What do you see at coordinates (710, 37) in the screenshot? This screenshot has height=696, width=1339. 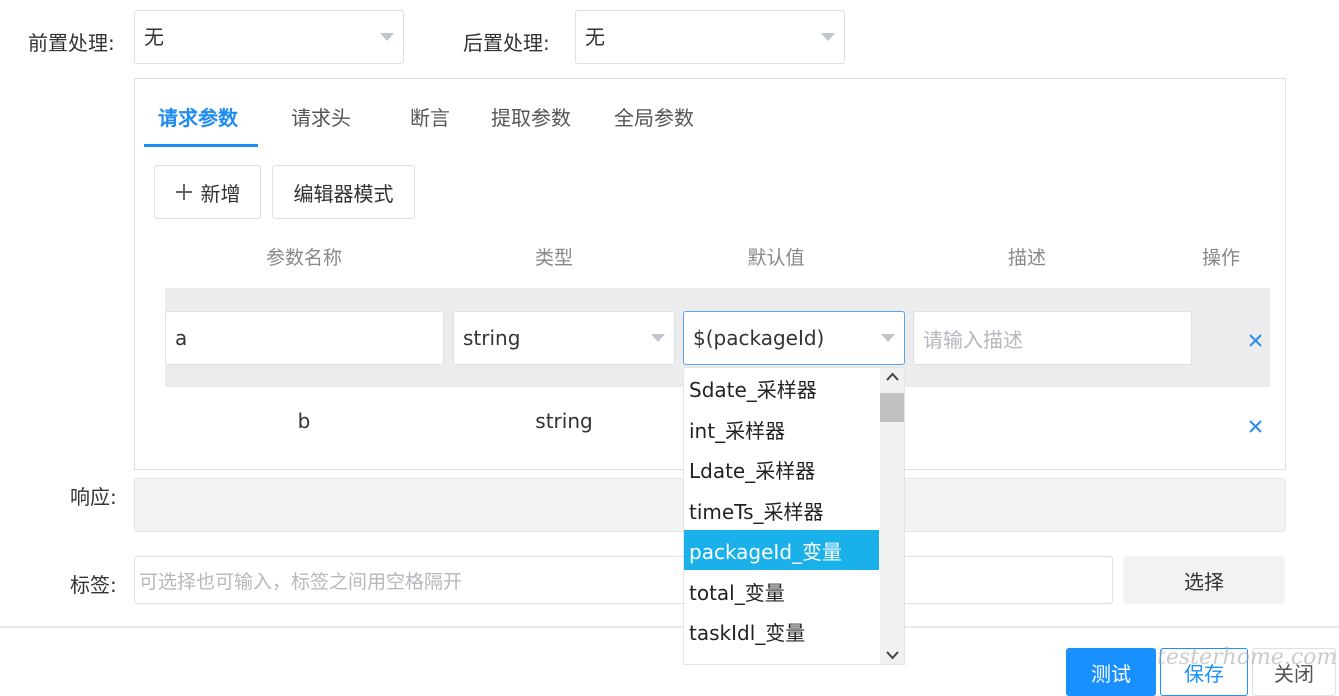 I see `post-process-select: 无` at bounding box center [710, 37].